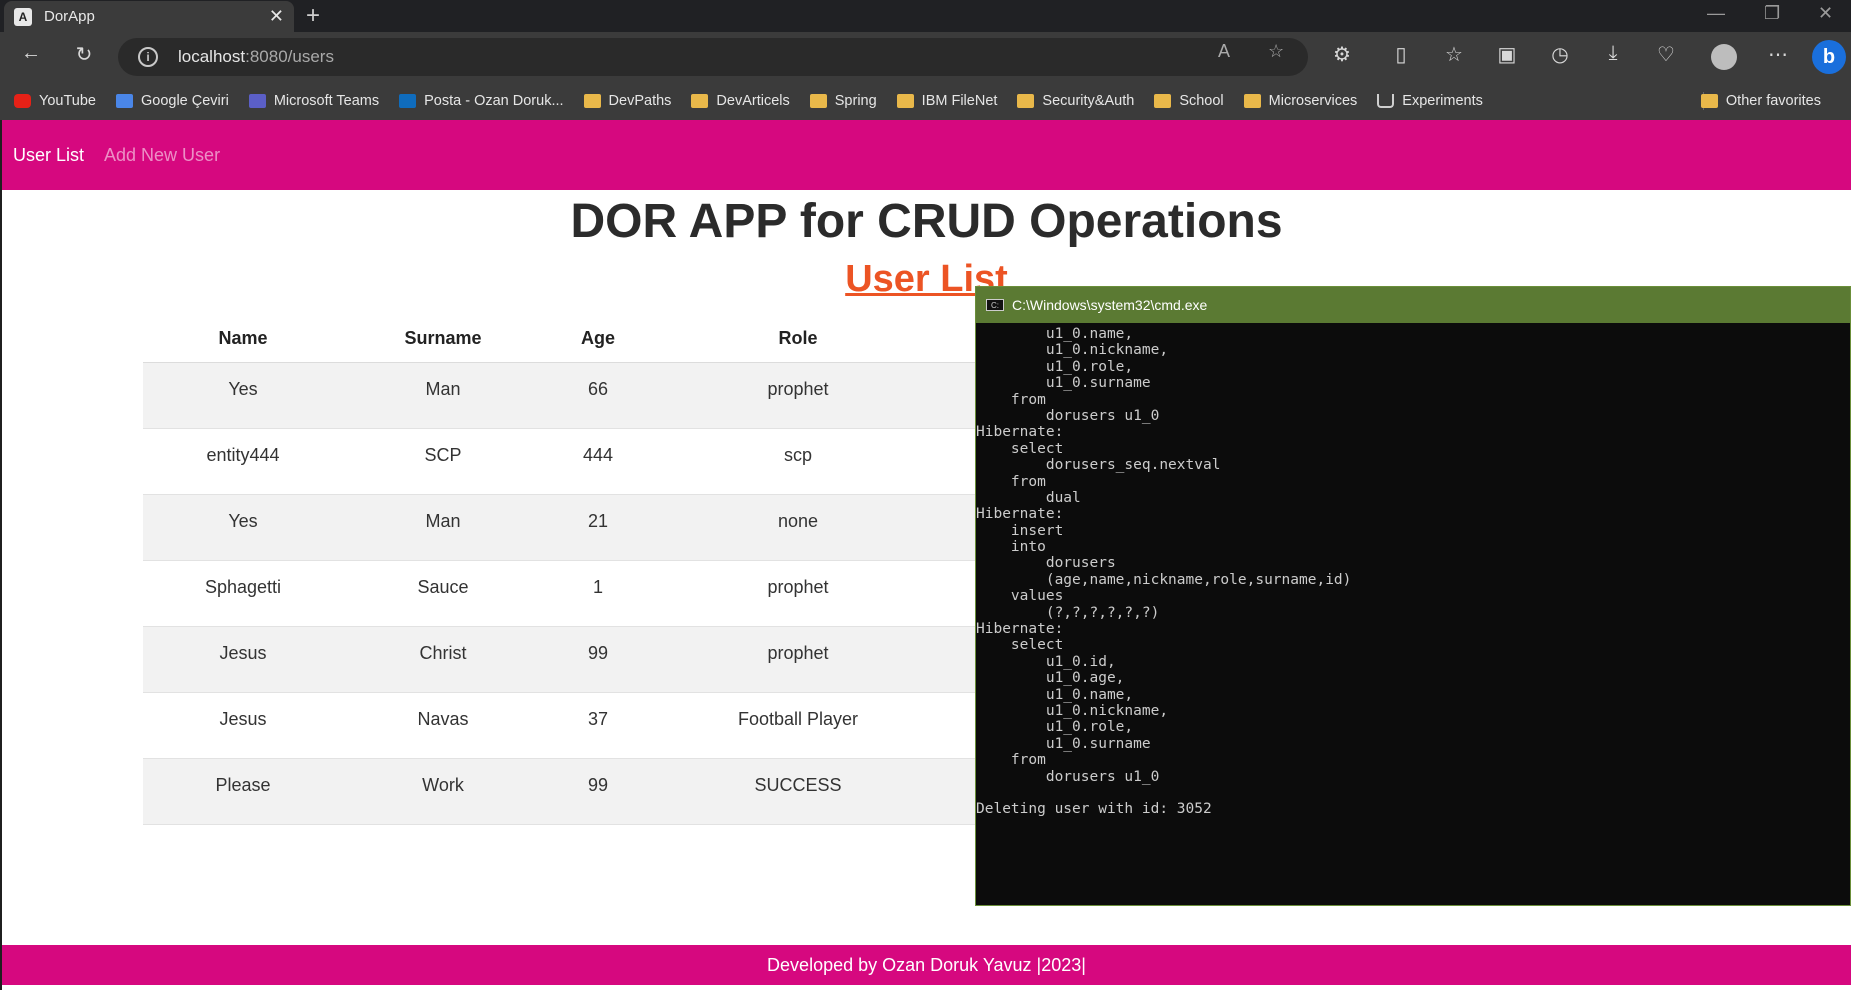 Image resolution: width=1851 pixels, height=990 pixels. Describe the element at coordinates (1442, 101) in the screenshot. I see `bookmark-label: Experiments` at that location.